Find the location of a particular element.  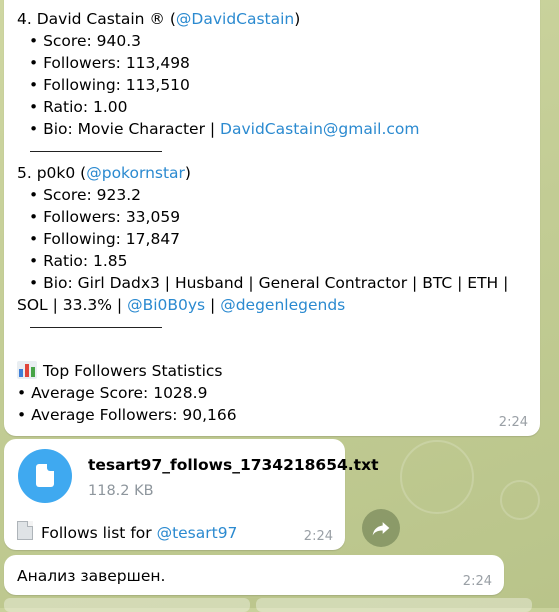

document-icon is located at coordinates (45, 475).